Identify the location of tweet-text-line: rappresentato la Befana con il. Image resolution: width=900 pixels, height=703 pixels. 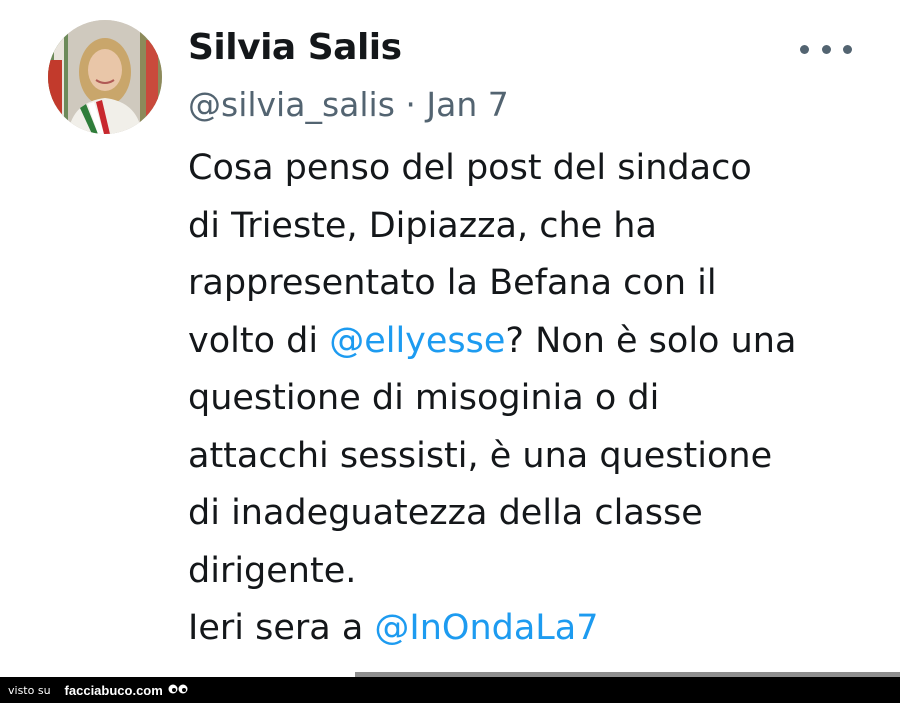
(533, 284).